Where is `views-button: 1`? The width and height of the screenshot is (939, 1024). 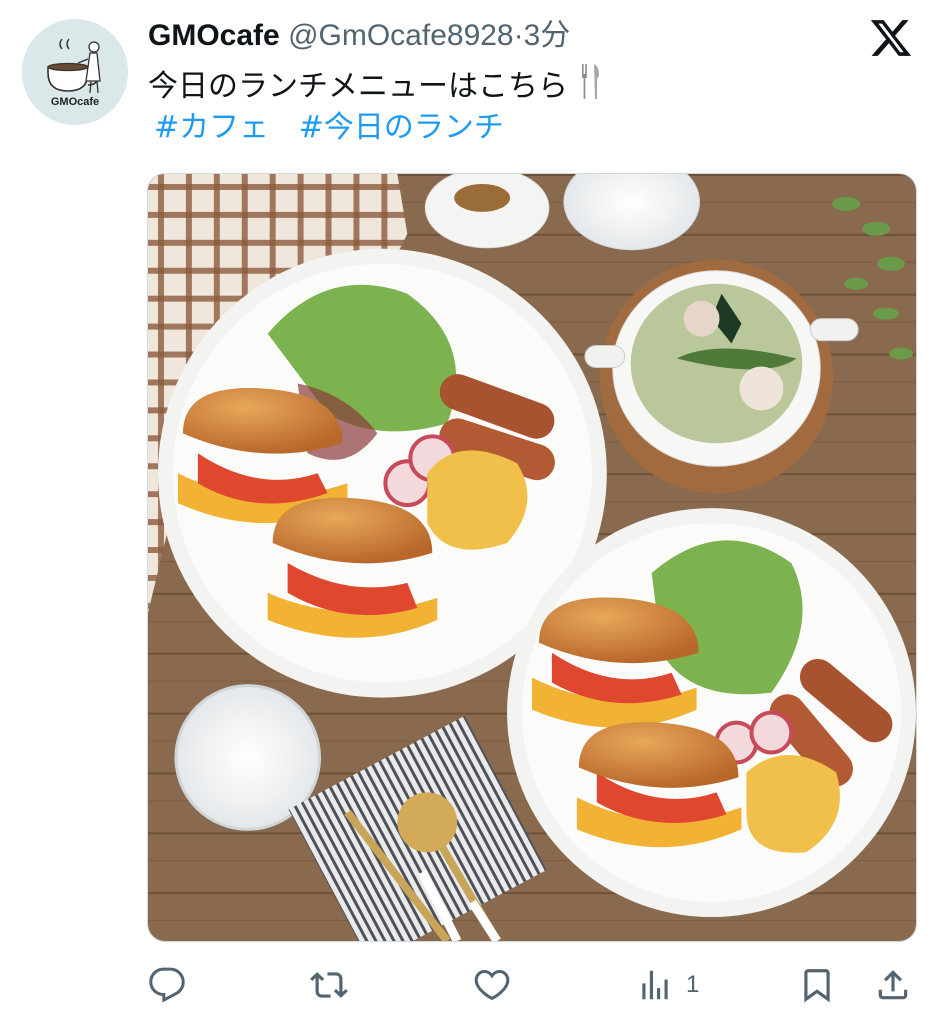
views-button: 1 is located at coordinates (667, 985).